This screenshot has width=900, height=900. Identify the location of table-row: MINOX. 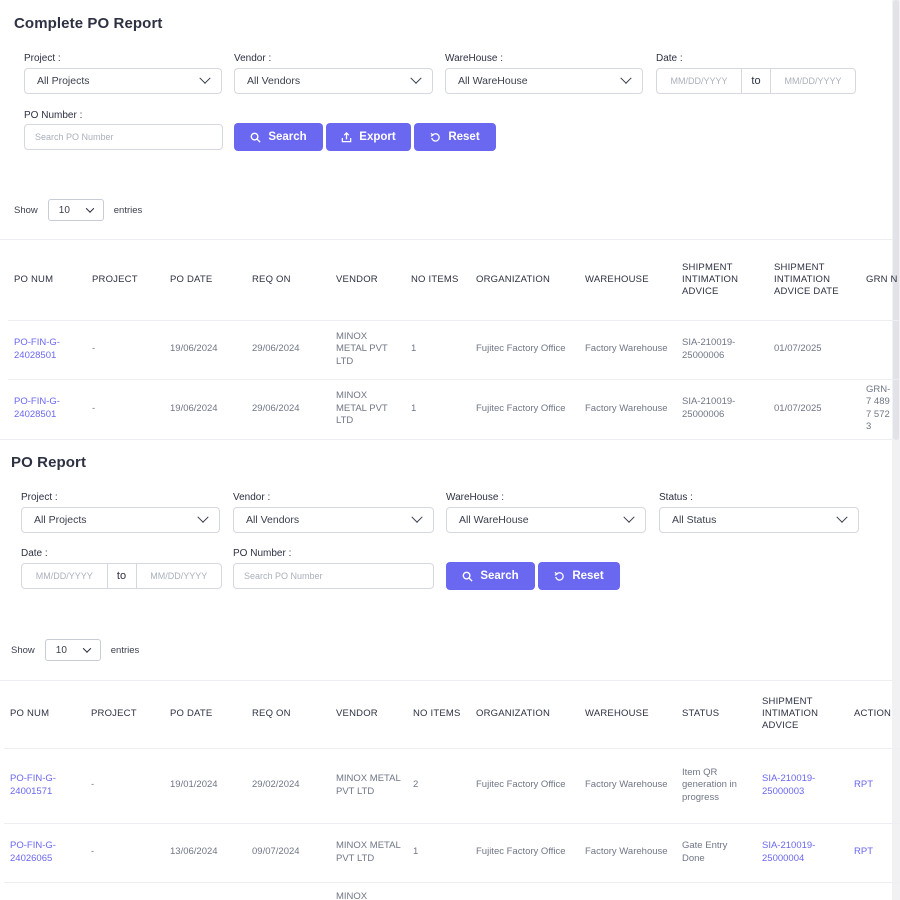
(452, 891).